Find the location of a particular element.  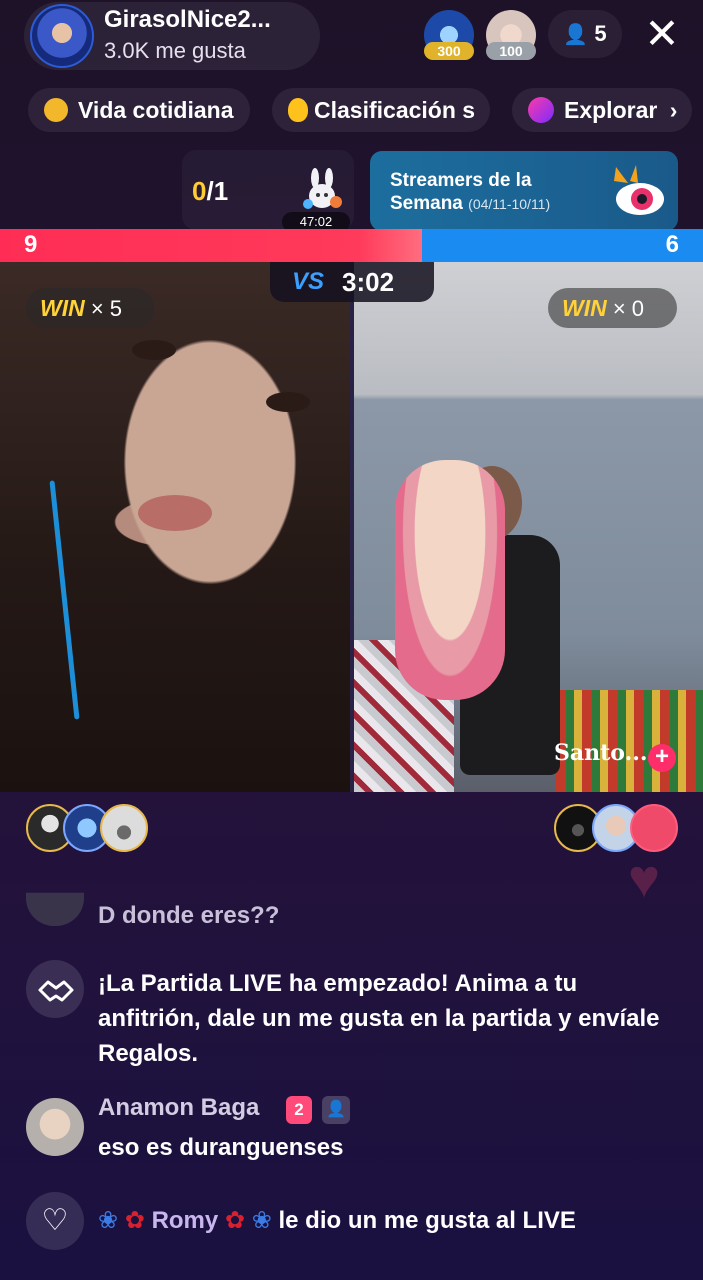

chip-clasificacion: Clasificación s is located at coordinates (381, 110).